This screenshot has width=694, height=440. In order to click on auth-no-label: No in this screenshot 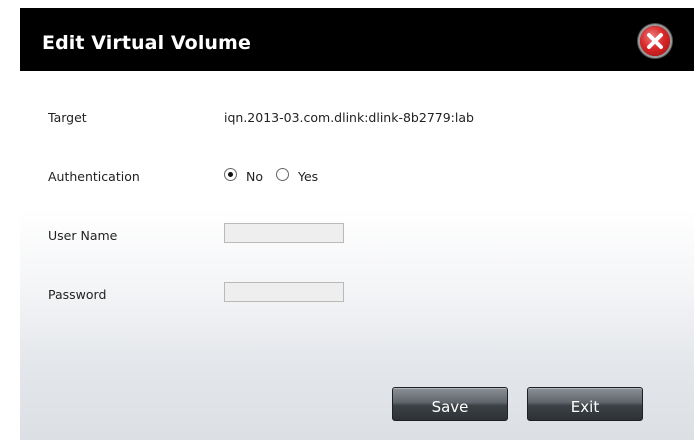, I will do `click(254, 176)`.